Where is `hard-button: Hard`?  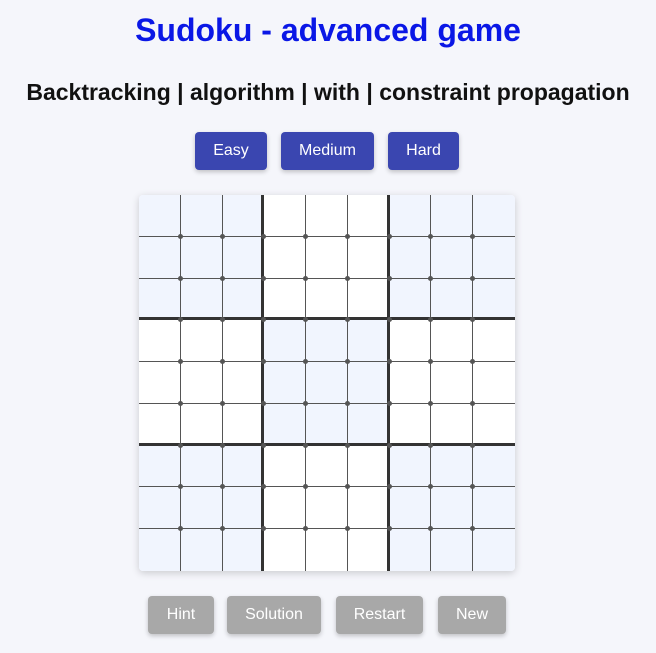
hard-button: Hard is located at coordinates (423, 151).